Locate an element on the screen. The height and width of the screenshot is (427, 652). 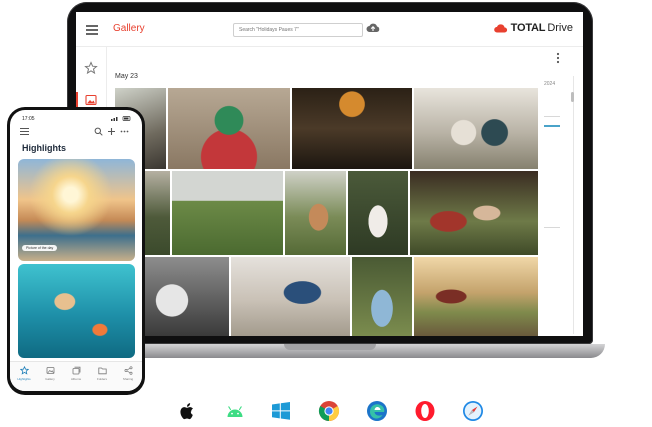
nav-label: Albums is located at coordinates (75, 379).